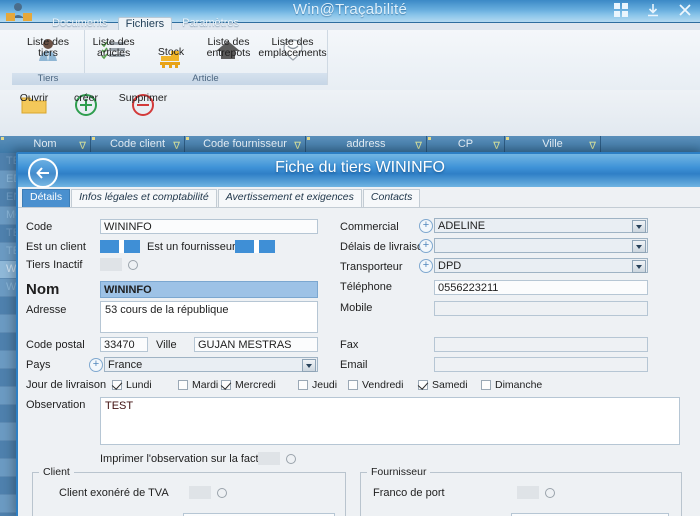 This screenshot has width=700, height=516. Describe the element at coordinates (621, 10) in the screenshot. I see `tile-windows-button` at that location.